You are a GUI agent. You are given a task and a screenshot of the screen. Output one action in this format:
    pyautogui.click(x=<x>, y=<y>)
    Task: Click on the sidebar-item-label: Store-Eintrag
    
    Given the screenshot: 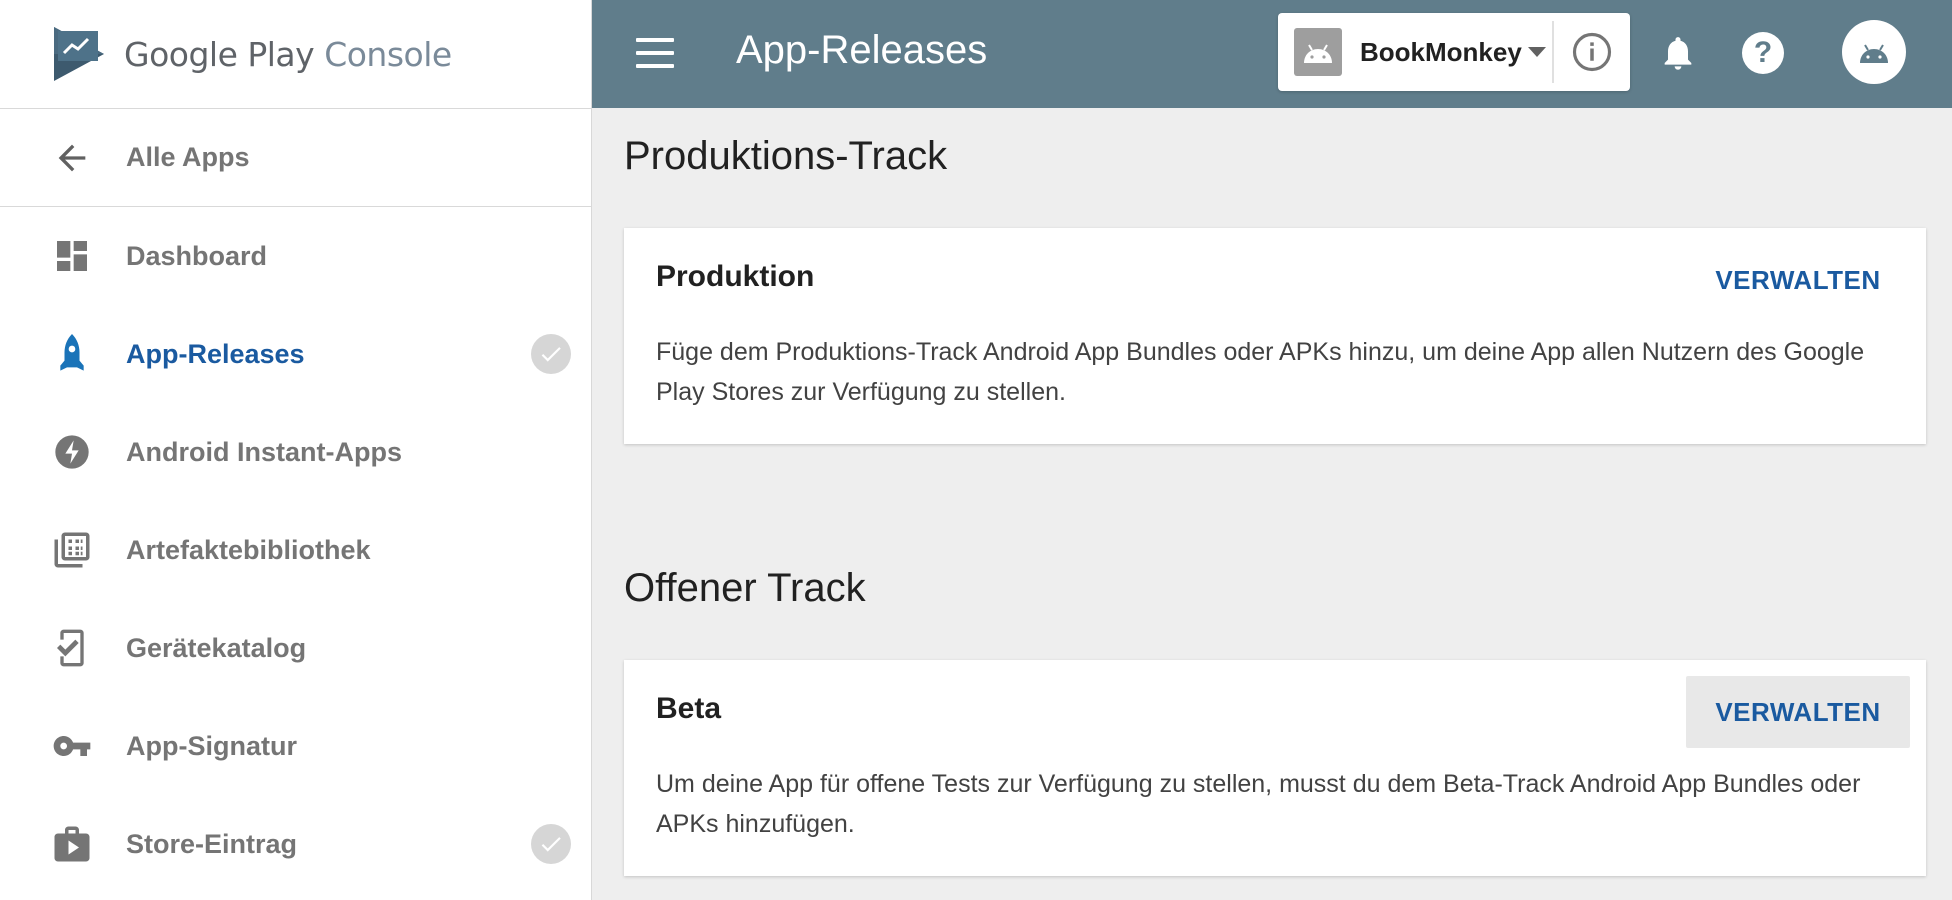 What is the action you would take?
    pyautogui.click(x=212, y=843)
    